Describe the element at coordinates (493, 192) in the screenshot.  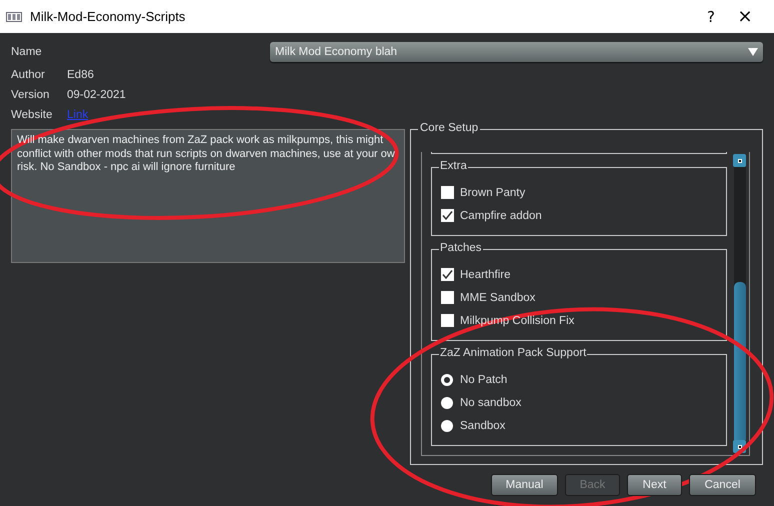
I see `option-label: Brown Panty` at that location.